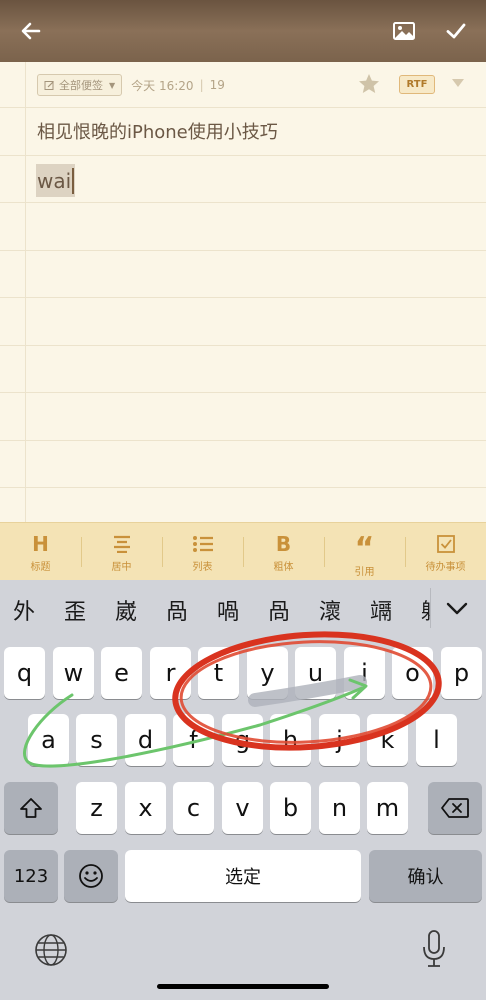 This screenshot has height=1000, width=486. What do you see at coordinates (157, 132) in the screenshot?
I see `note-title-line: 相见恨晚的iPhone使用小技巧` at bounding box center [157, 132].